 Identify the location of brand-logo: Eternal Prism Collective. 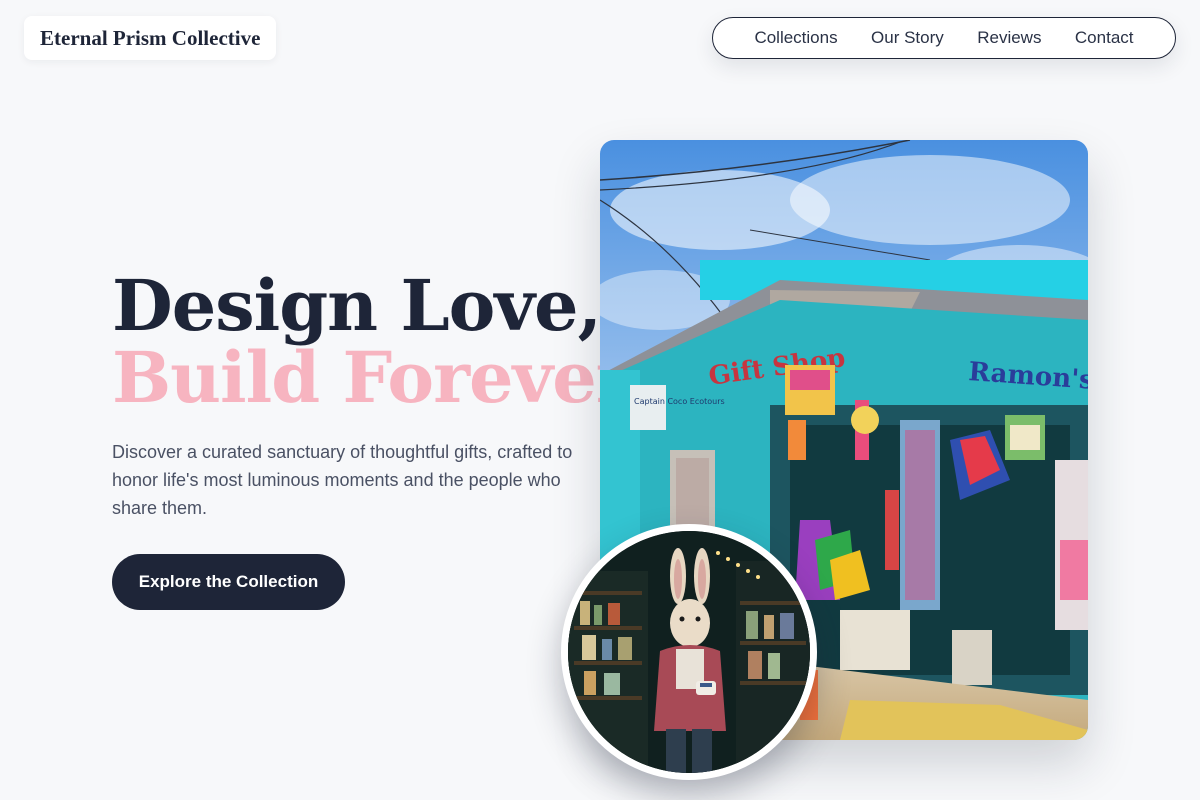
(150, 38).